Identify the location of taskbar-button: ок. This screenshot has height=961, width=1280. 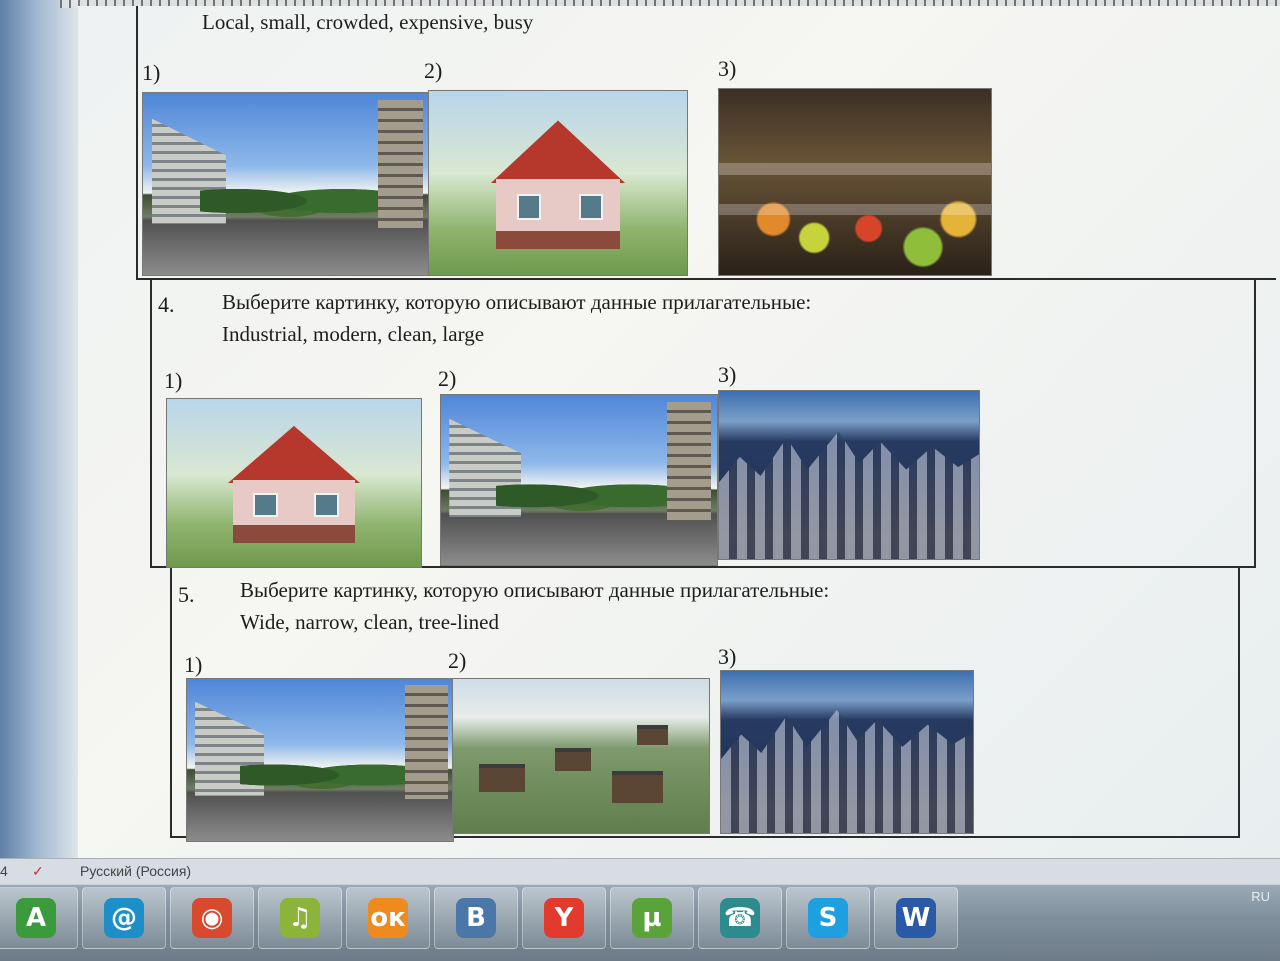
(388, 918).